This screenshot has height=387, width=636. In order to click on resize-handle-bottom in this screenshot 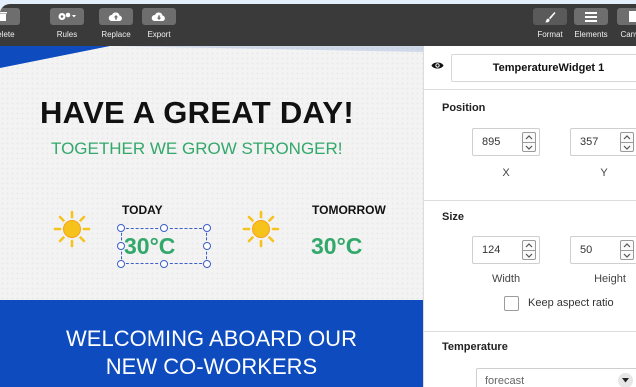, I will do `click(164, 264)`.